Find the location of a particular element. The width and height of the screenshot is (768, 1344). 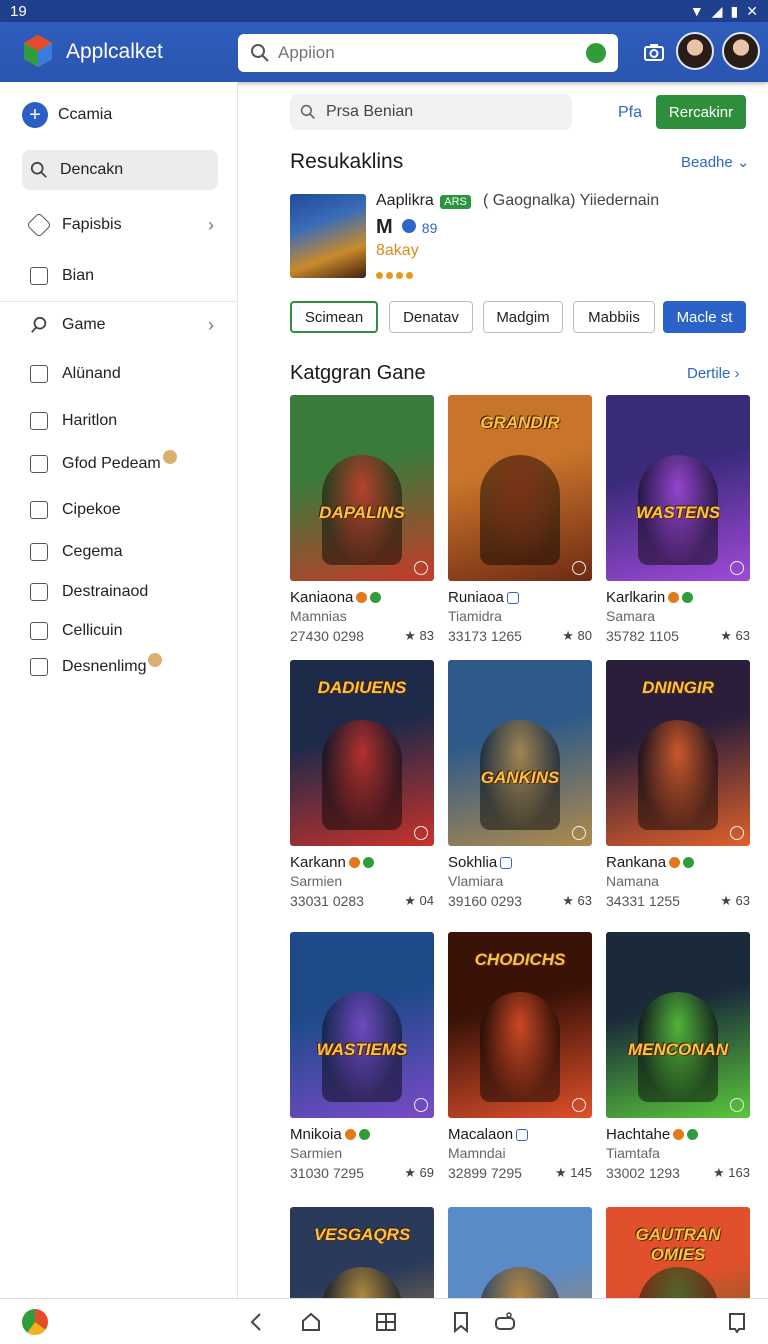

sidebar-item-search: Dencakn is located at coordinates (120, 170).